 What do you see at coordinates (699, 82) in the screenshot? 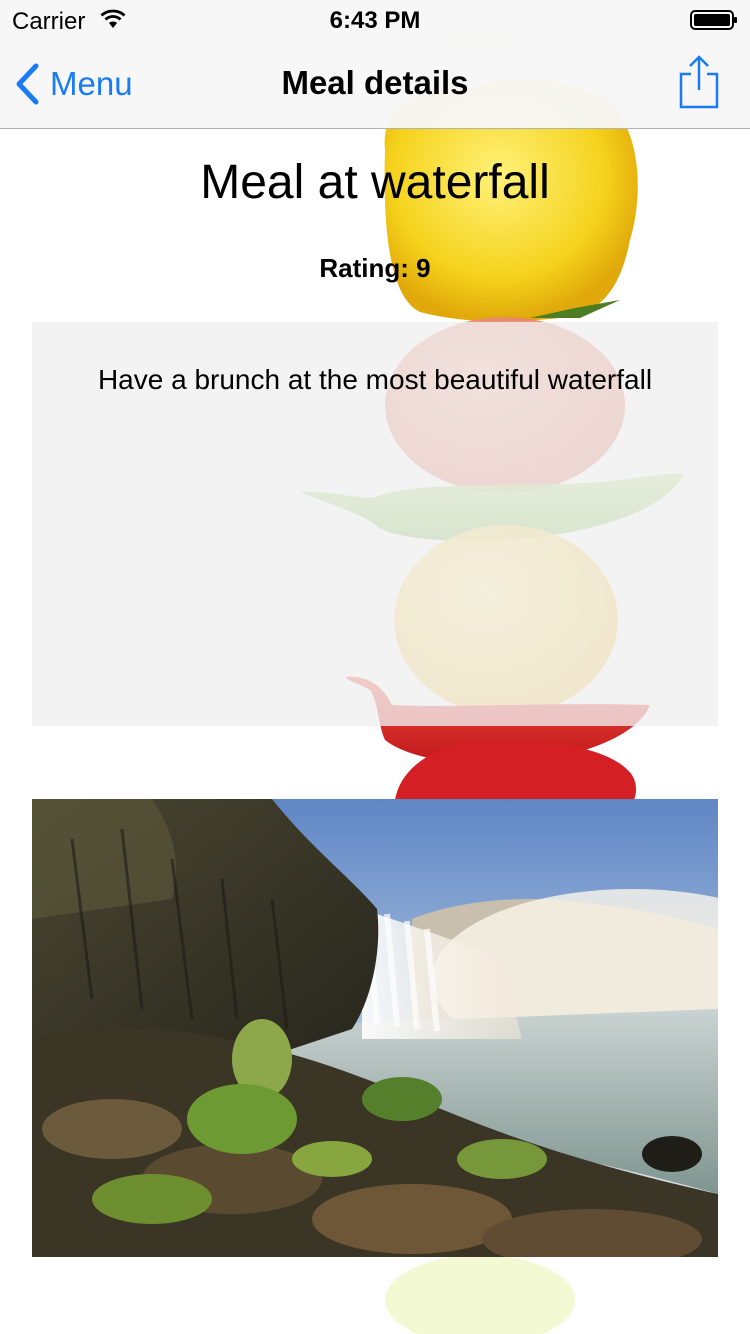
I see `share-icon` at bounding box center [699, 82].